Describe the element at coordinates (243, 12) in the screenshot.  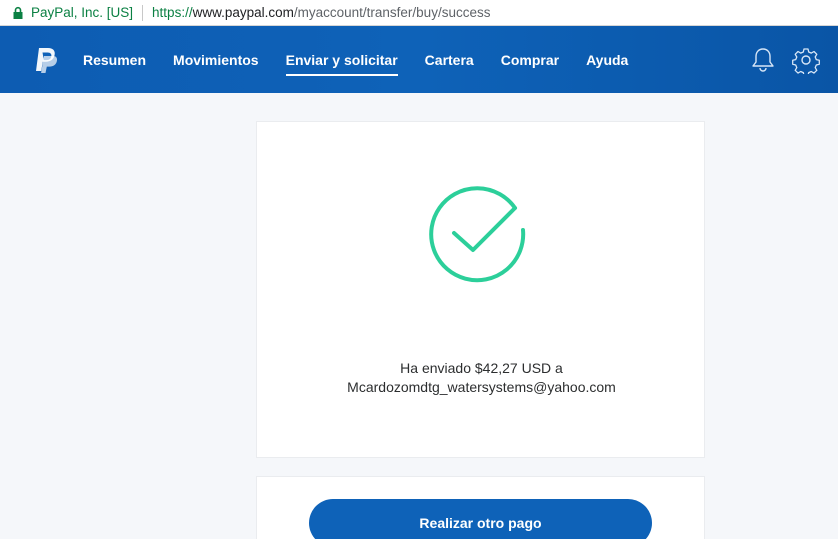
I see `url-host: www.paypal.com` at that location.